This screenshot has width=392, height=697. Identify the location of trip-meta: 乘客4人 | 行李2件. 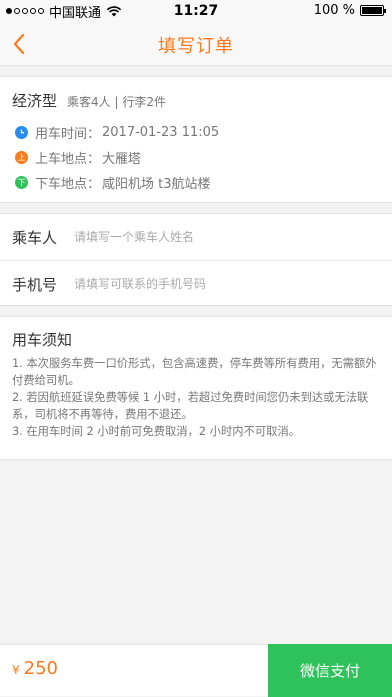
(116, 102).